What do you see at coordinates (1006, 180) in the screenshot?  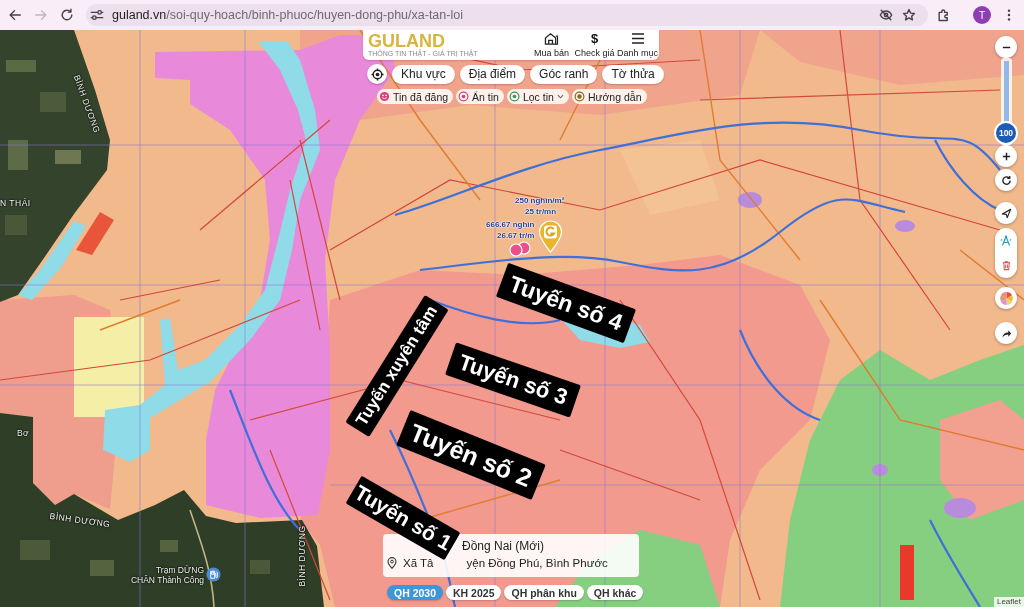 I see `refresh-icon` at bounding box center [1006, 180].